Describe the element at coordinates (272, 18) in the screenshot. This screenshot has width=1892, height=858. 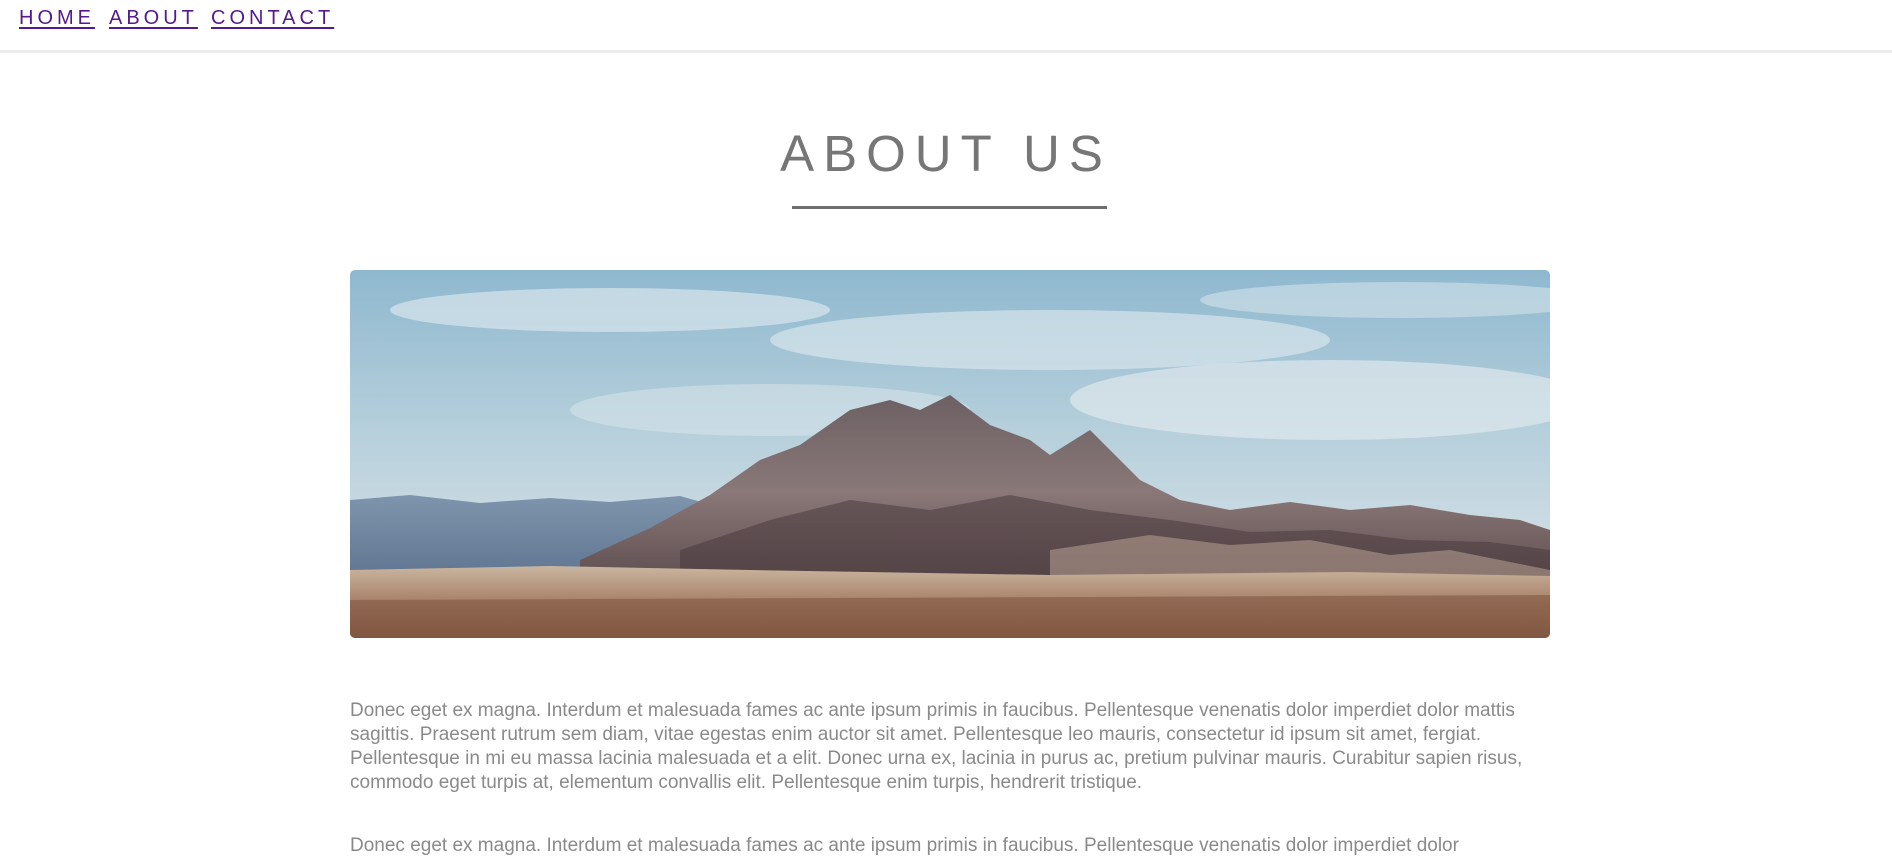
I see `nav-link-contact: CONTACT` at that location.